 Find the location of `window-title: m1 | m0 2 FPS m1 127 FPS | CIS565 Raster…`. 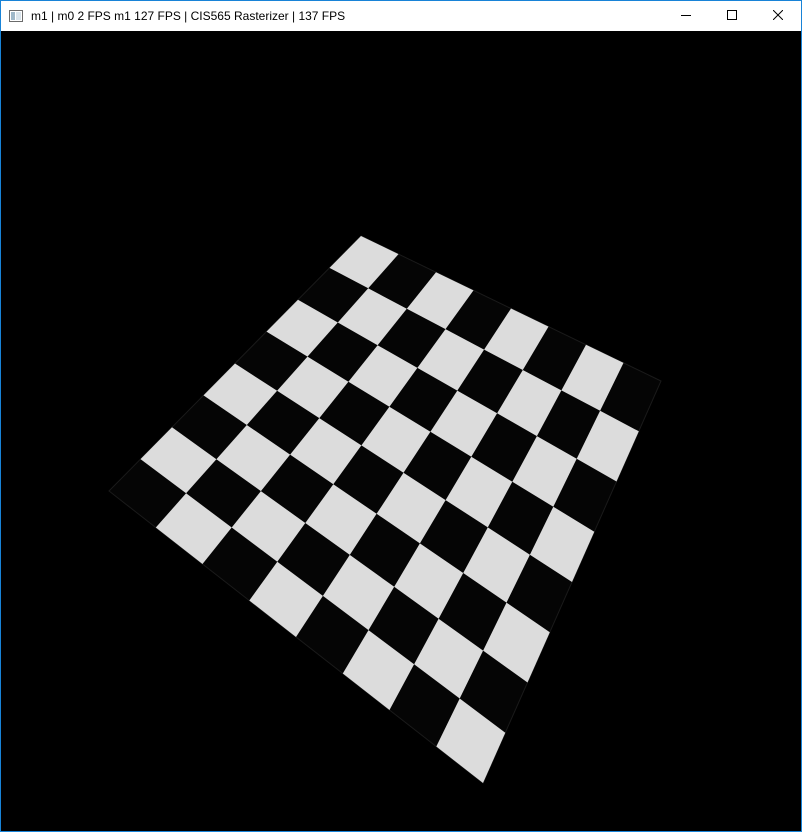

window-title: m1 | m0 2 FPS m1 127 FPS | CIS565 Raster… is located at coordinates (188, 16).